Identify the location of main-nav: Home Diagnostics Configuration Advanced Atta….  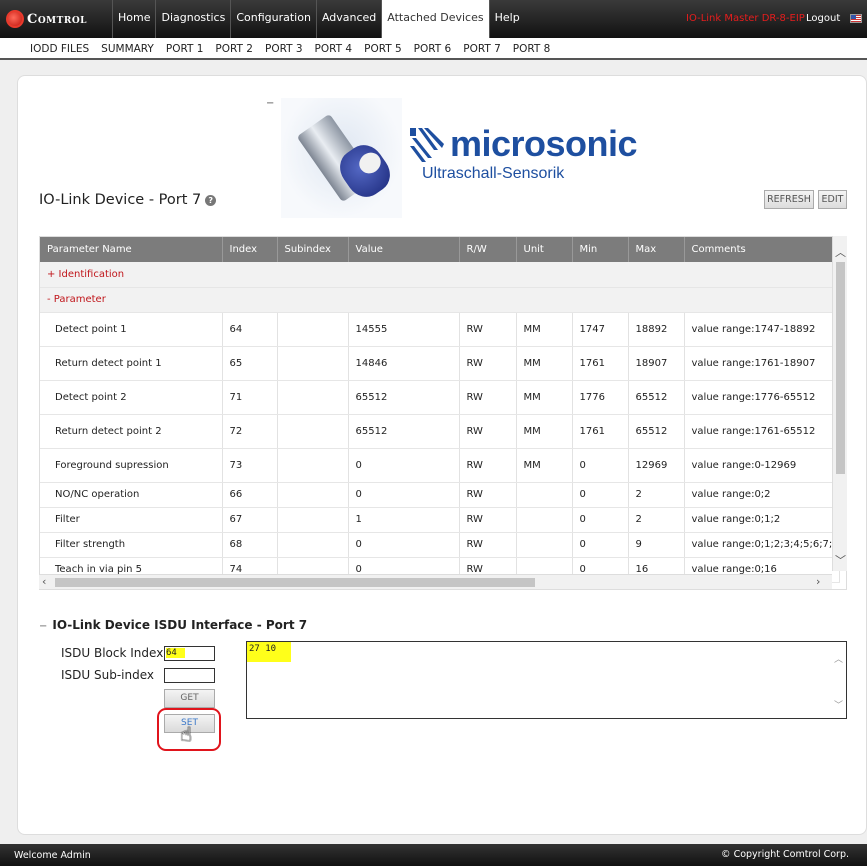
(318, 19).